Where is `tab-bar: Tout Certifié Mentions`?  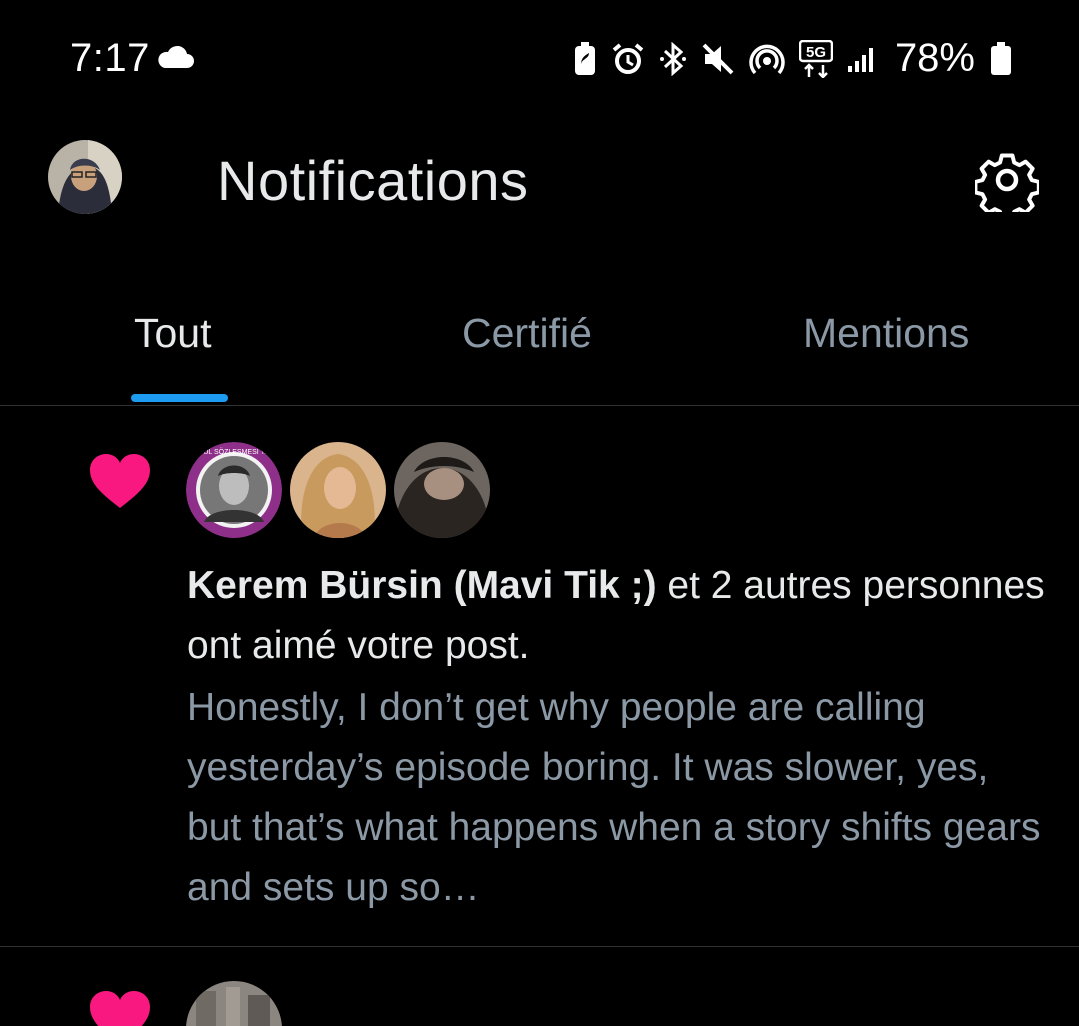 tab-bar: Tout Certifié Mentions is located at coordinates (539, 347).